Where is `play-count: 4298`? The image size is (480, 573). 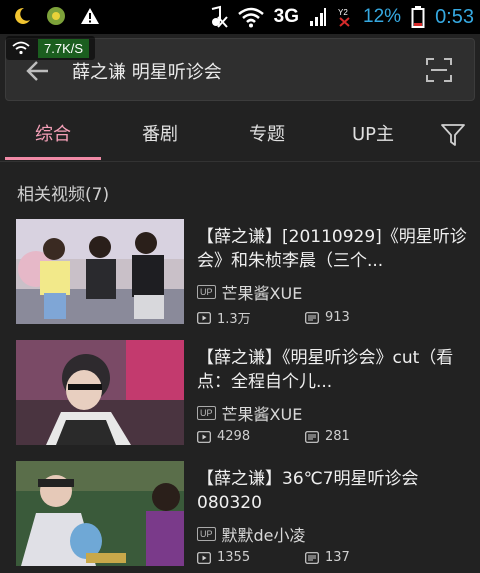
play-count: 4298 is located at coordinates (234, 436).